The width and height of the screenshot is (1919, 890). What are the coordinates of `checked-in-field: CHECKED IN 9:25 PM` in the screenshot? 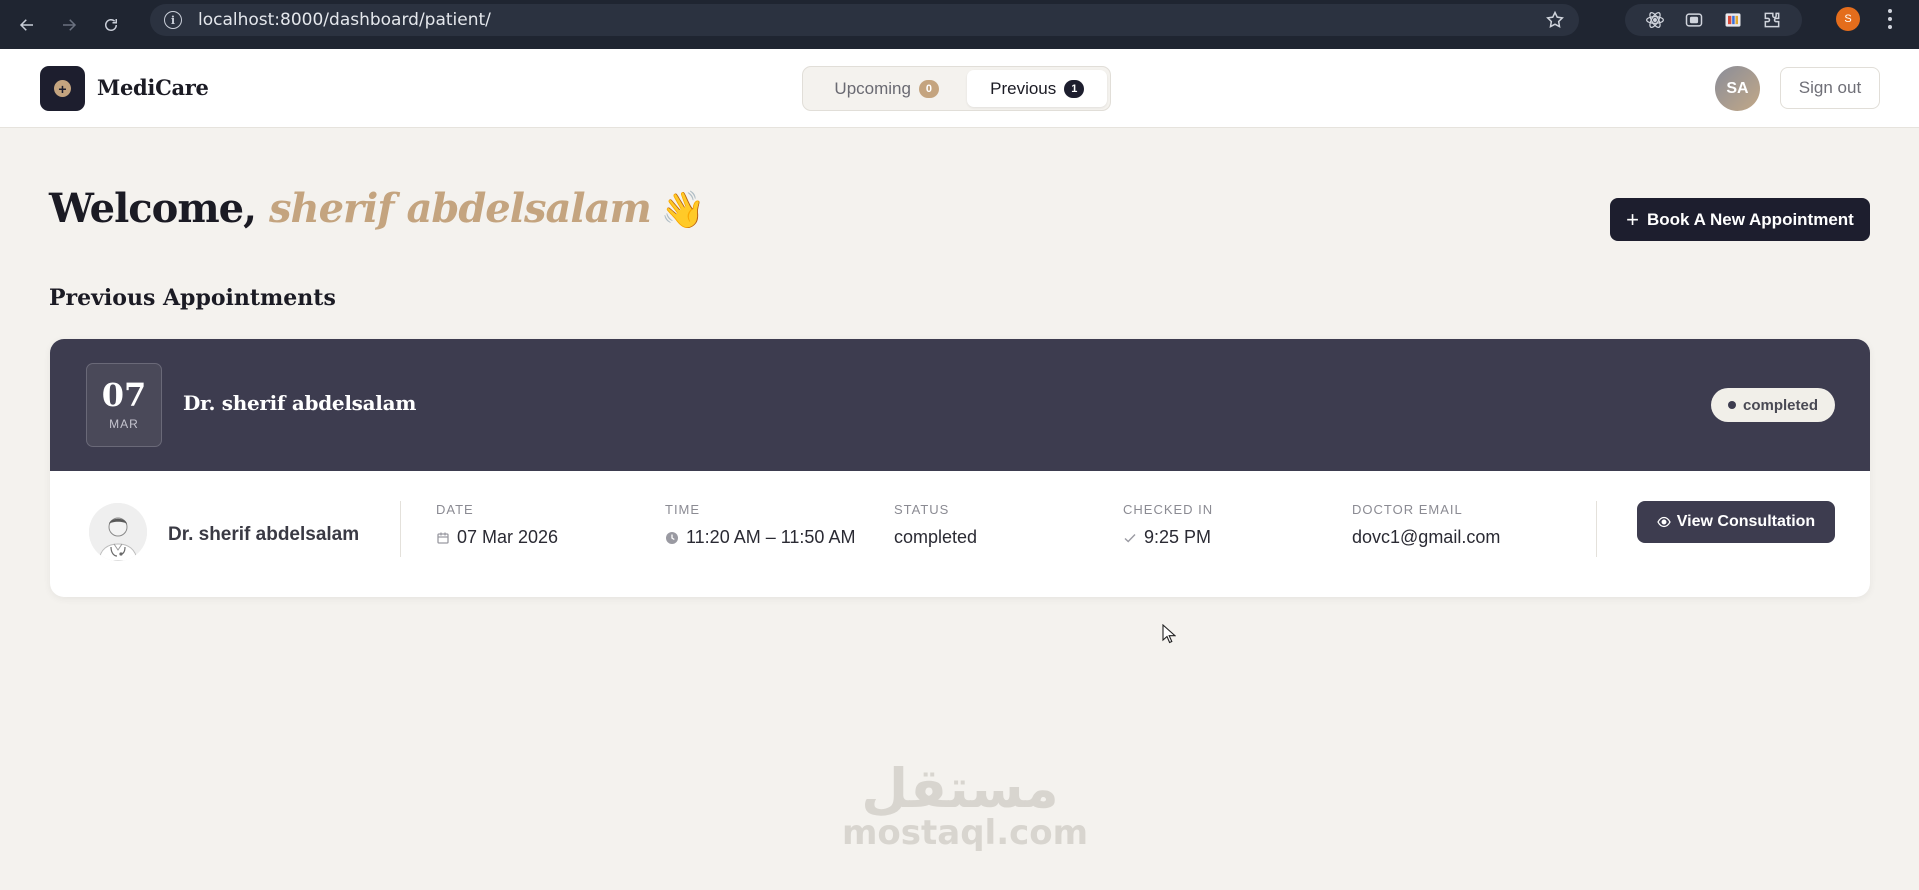 It's located at (1168, 525).